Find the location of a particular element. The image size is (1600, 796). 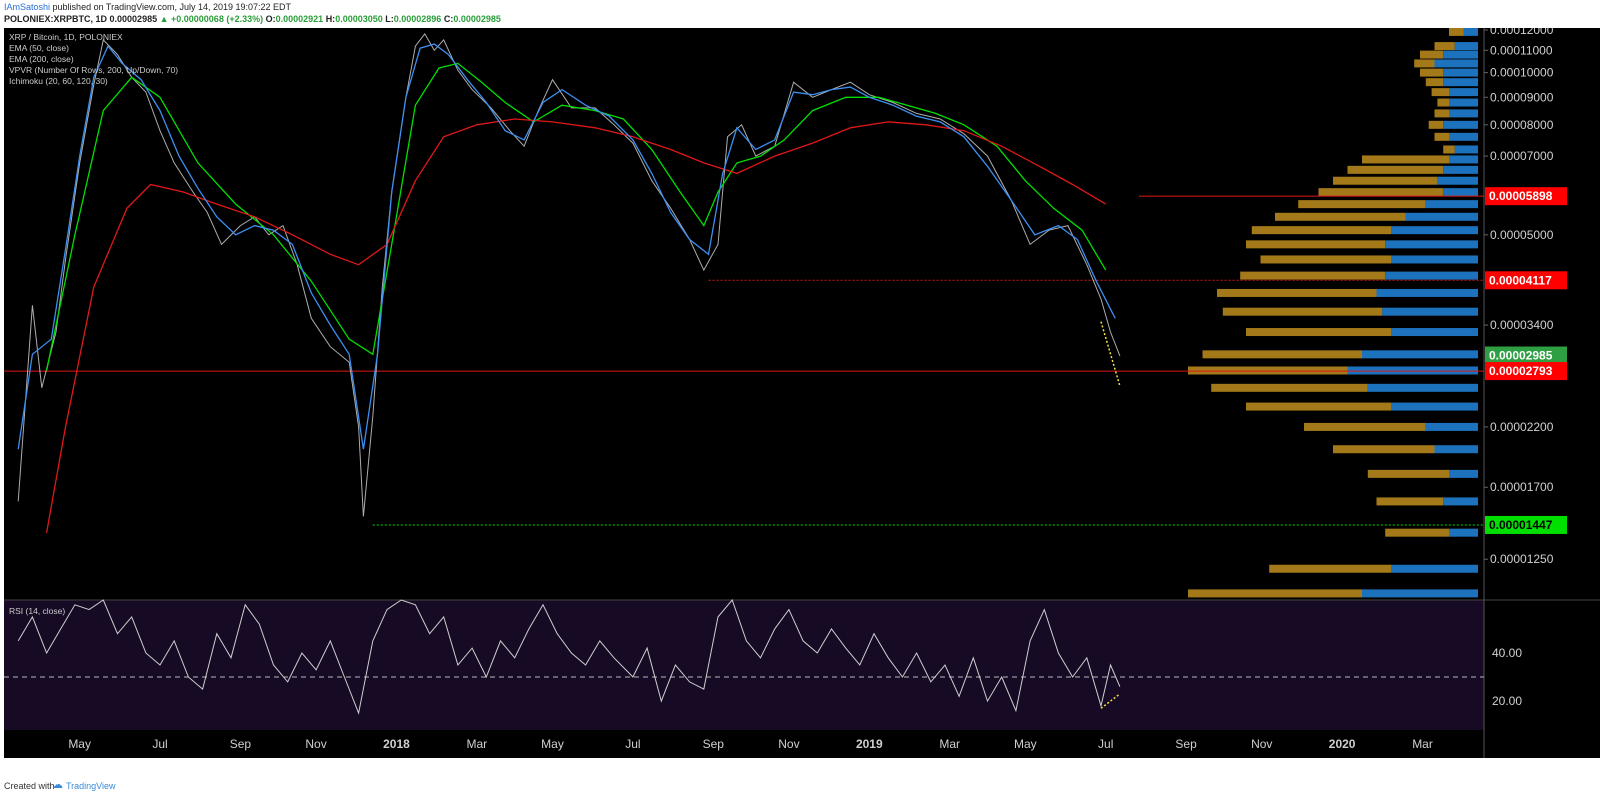

legend-symbol: XRP / Bitcoin, 1D, POLONIEX is located at coordinates (66, 37).